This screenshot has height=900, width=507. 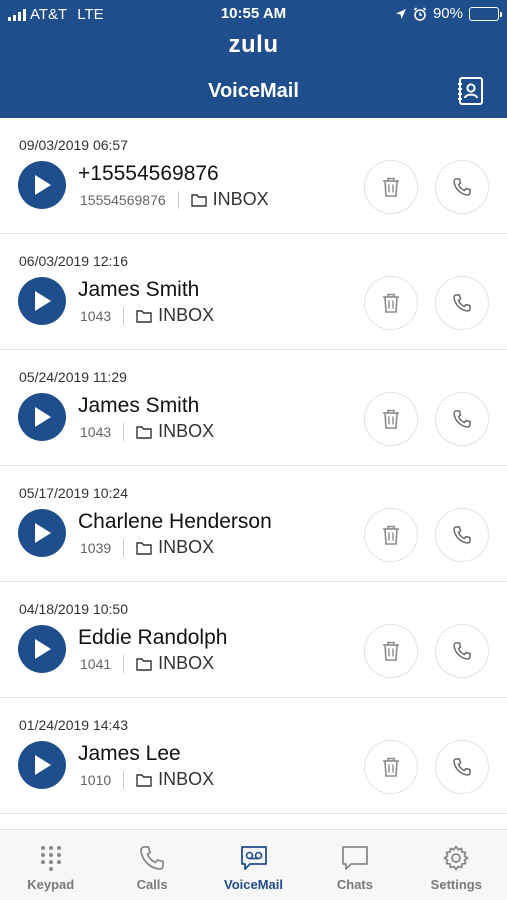 What do you see at coordinates (73, 377) in the screenshot?
I see `voicemail-date: 05/24/2019 11:29` at bounding box center [73, 377].